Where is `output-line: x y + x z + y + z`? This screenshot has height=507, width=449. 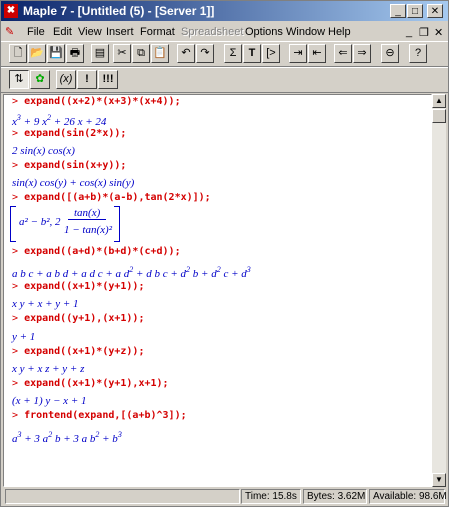
output-line: x y + x z + y + z is located at coordinates (48, 369).